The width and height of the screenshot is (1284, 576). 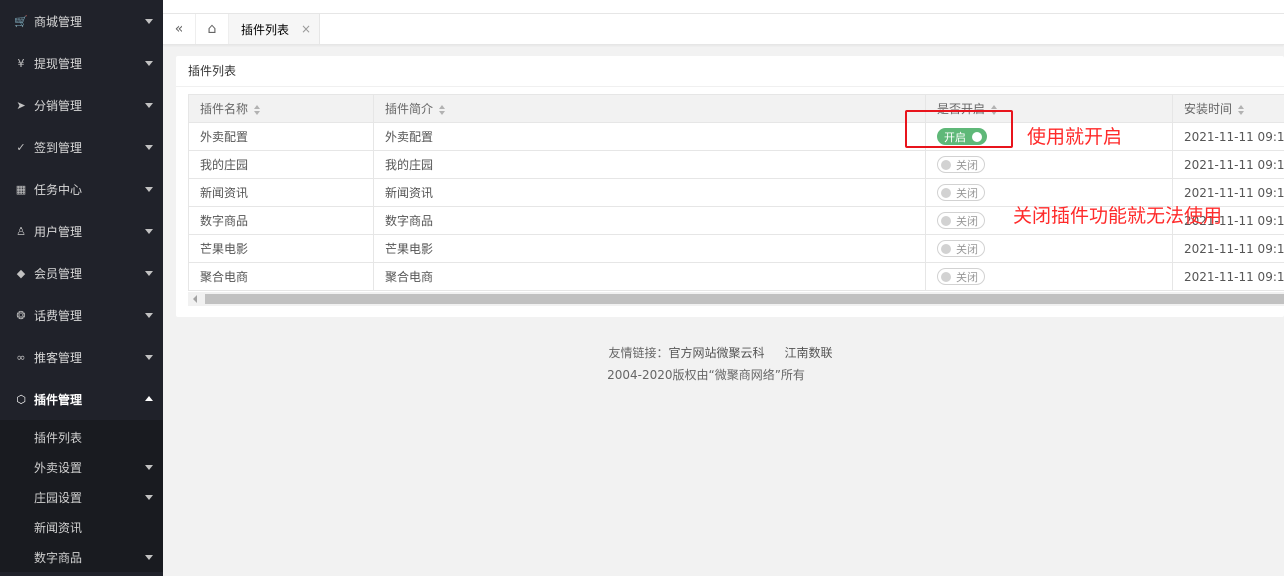 I want to click on sidebar-item-label: 分销管理, so click(x=58, y=105).